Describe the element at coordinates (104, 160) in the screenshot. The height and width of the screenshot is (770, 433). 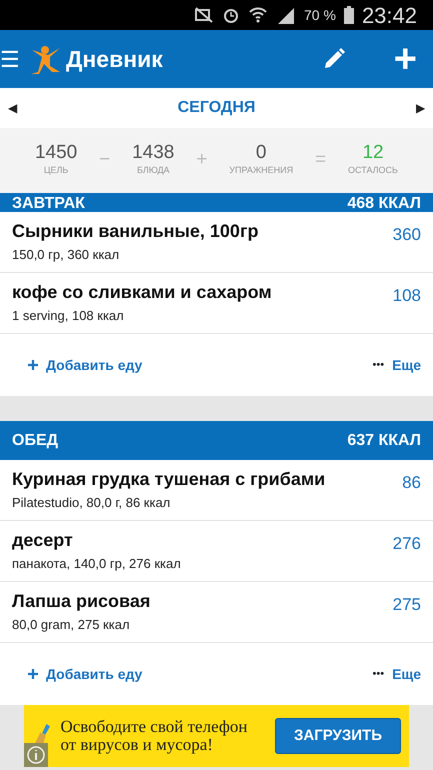
I see `operator-sign: −` at that location.